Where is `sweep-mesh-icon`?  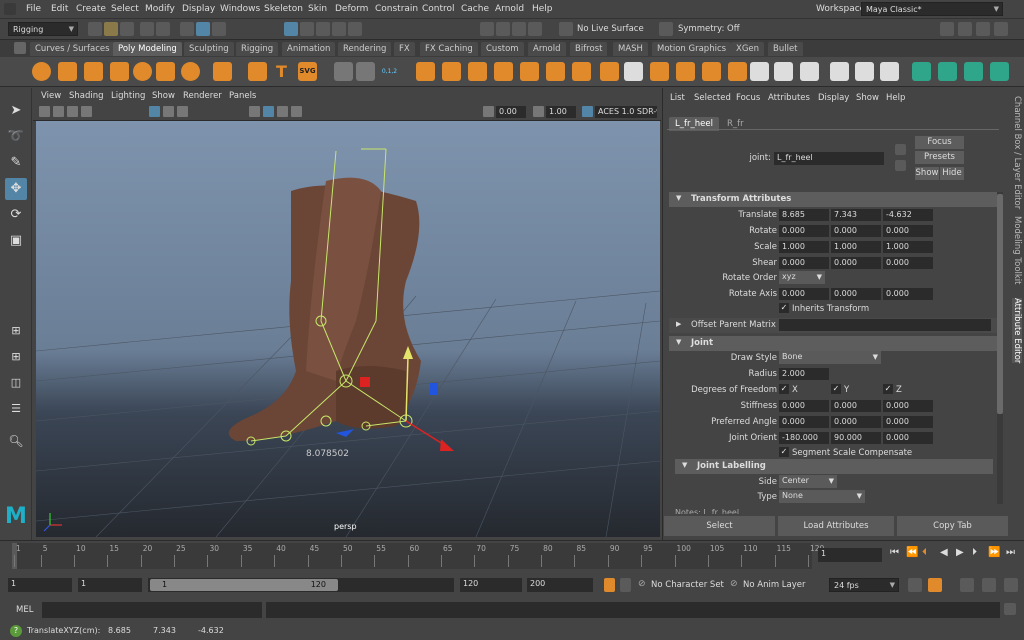 sweep-mesh-icon is located at coordinates (343, 71).